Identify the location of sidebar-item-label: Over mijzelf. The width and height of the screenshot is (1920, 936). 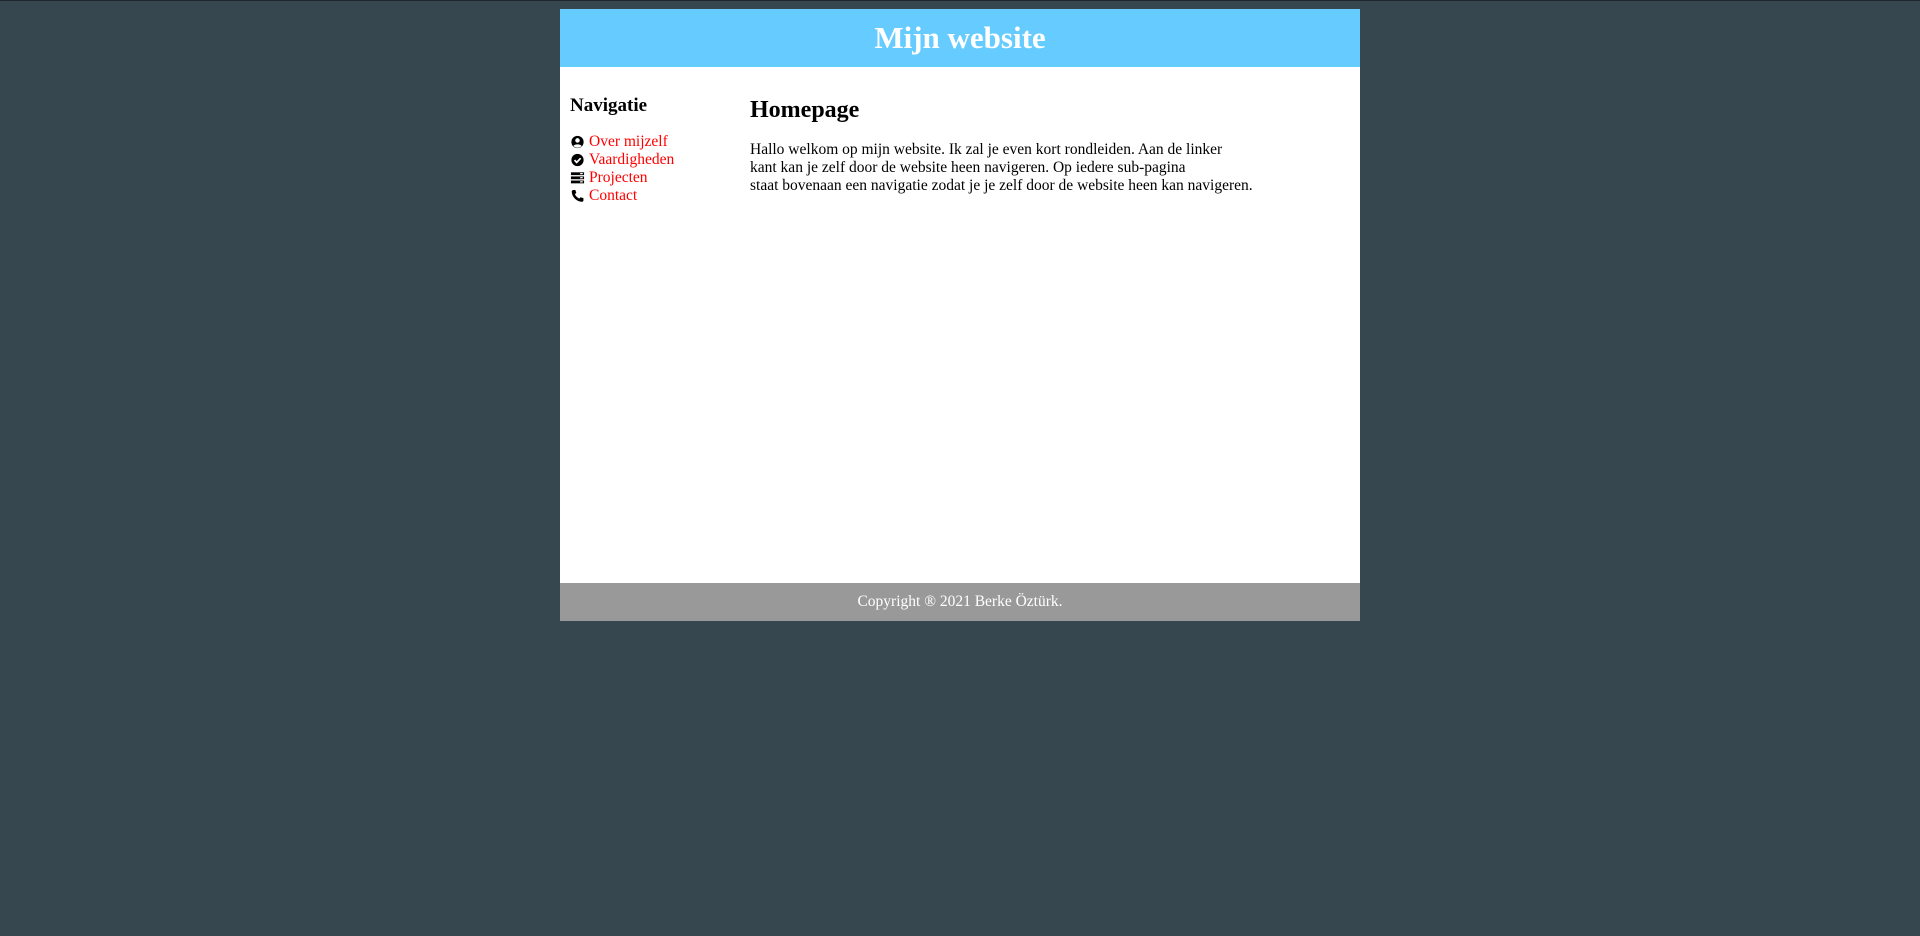
(628, 142).